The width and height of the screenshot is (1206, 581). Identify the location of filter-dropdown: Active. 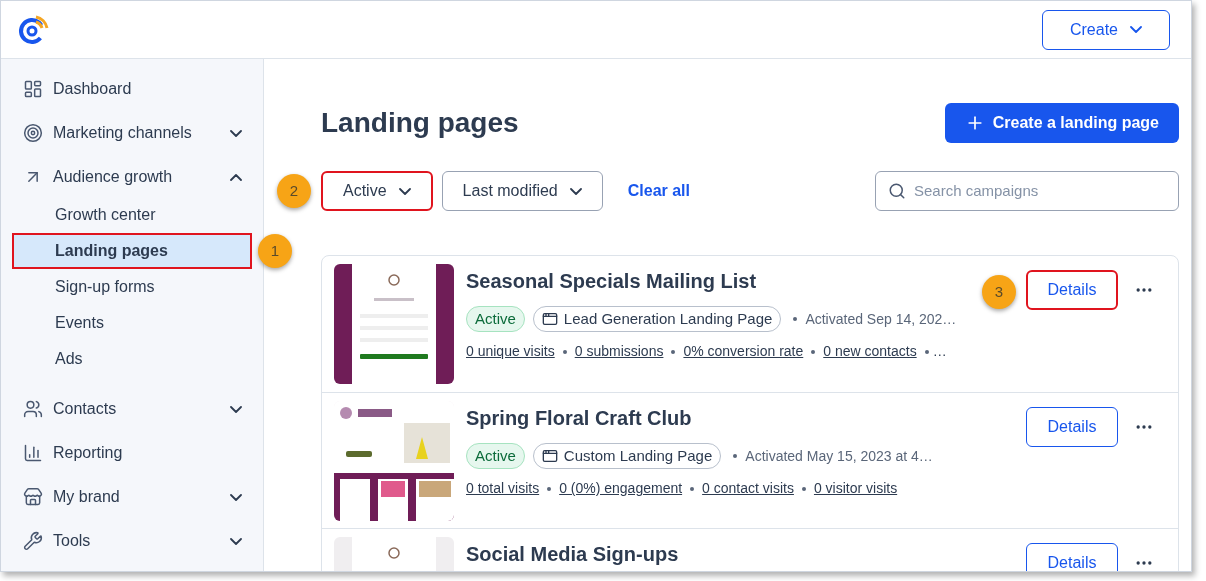
(377, 191).